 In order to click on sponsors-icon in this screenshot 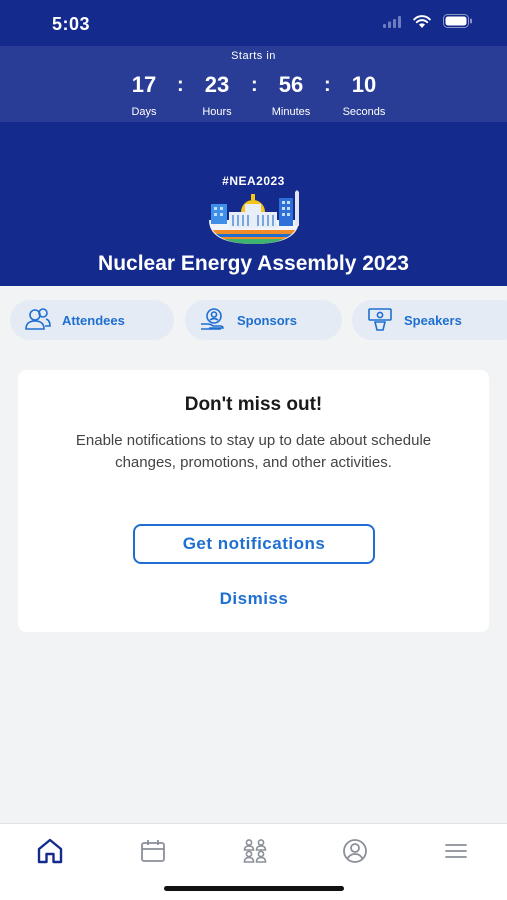, I will do `click(213, 320)`.